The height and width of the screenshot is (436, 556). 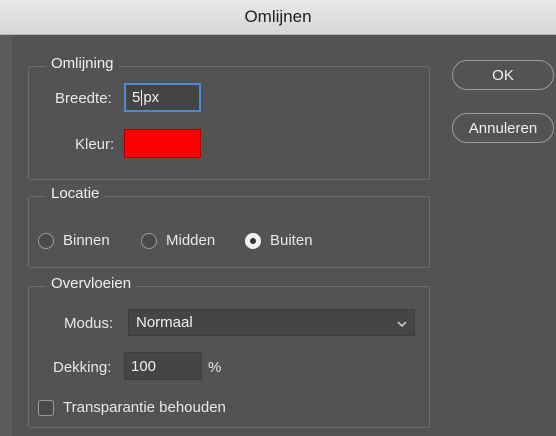 I want to click on radio-midden-label: Midden, so click(x=190, y=240).